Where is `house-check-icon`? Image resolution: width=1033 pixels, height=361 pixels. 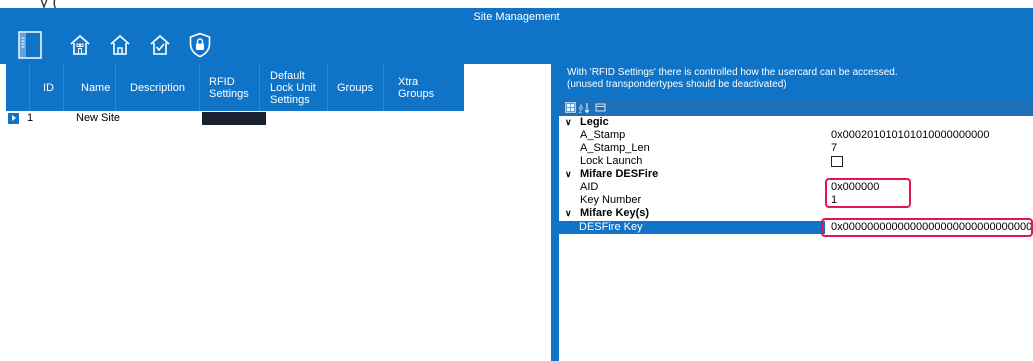 house-check-icon is located at coordinates (160, 44).